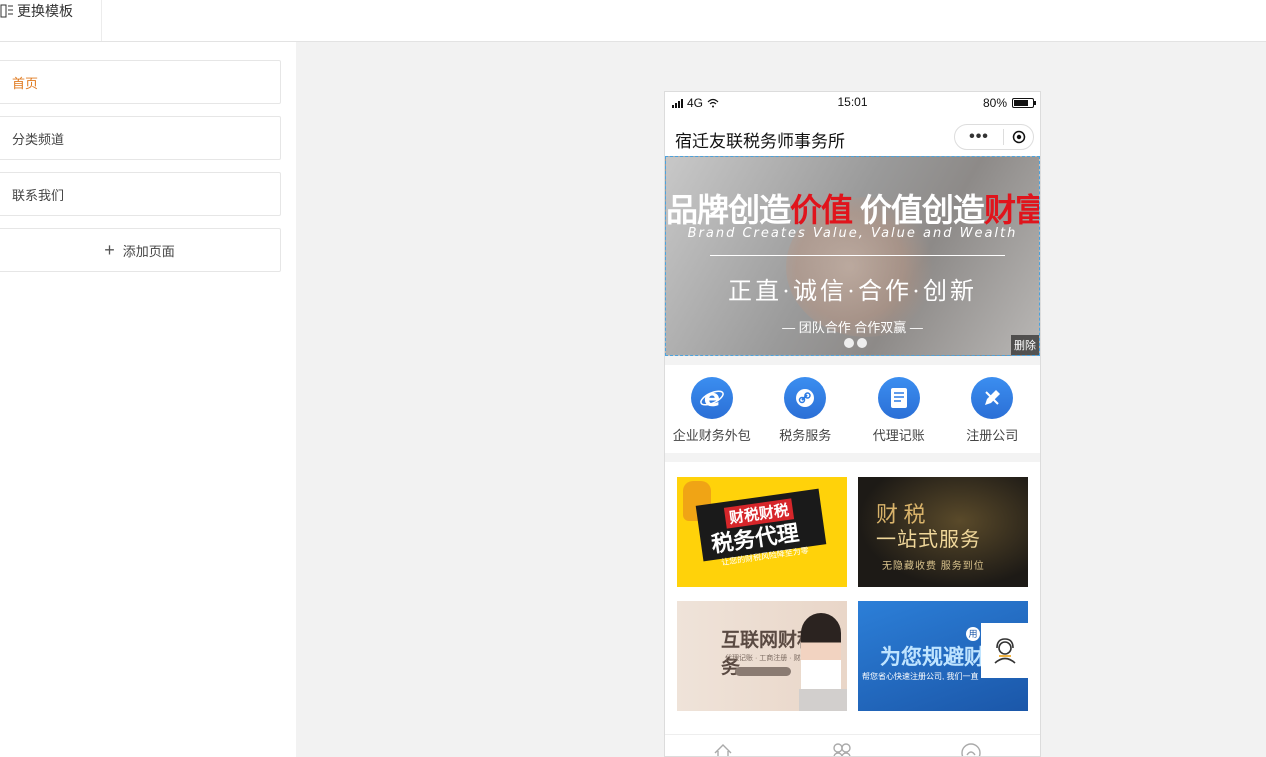 The height and width of the screenshot is (757, 1266). What do you see at coordinates (633, 21) in the screenshot?
I see `top-toolbar: 更换模板` at bounding box center [633, 21].